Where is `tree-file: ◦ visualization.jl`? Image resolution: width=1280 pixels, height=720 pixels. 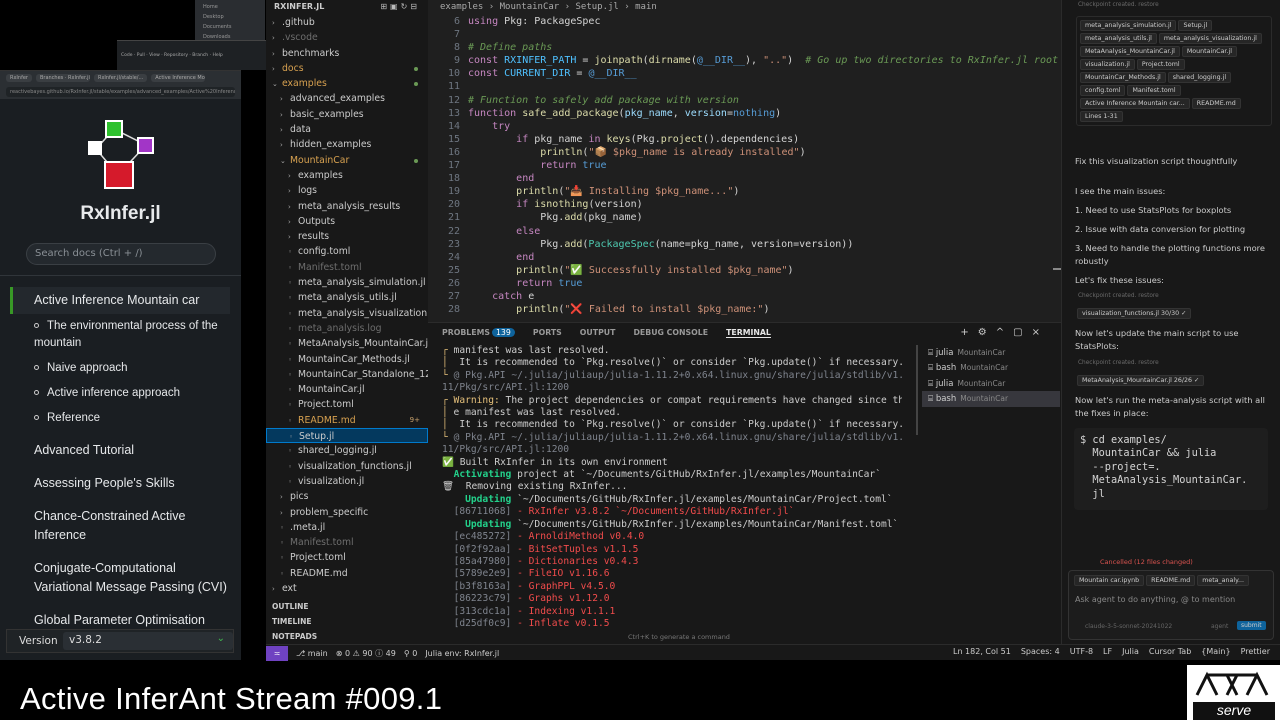
tree-file: ◦ visualization.jl is located at coordinates (347, 481).